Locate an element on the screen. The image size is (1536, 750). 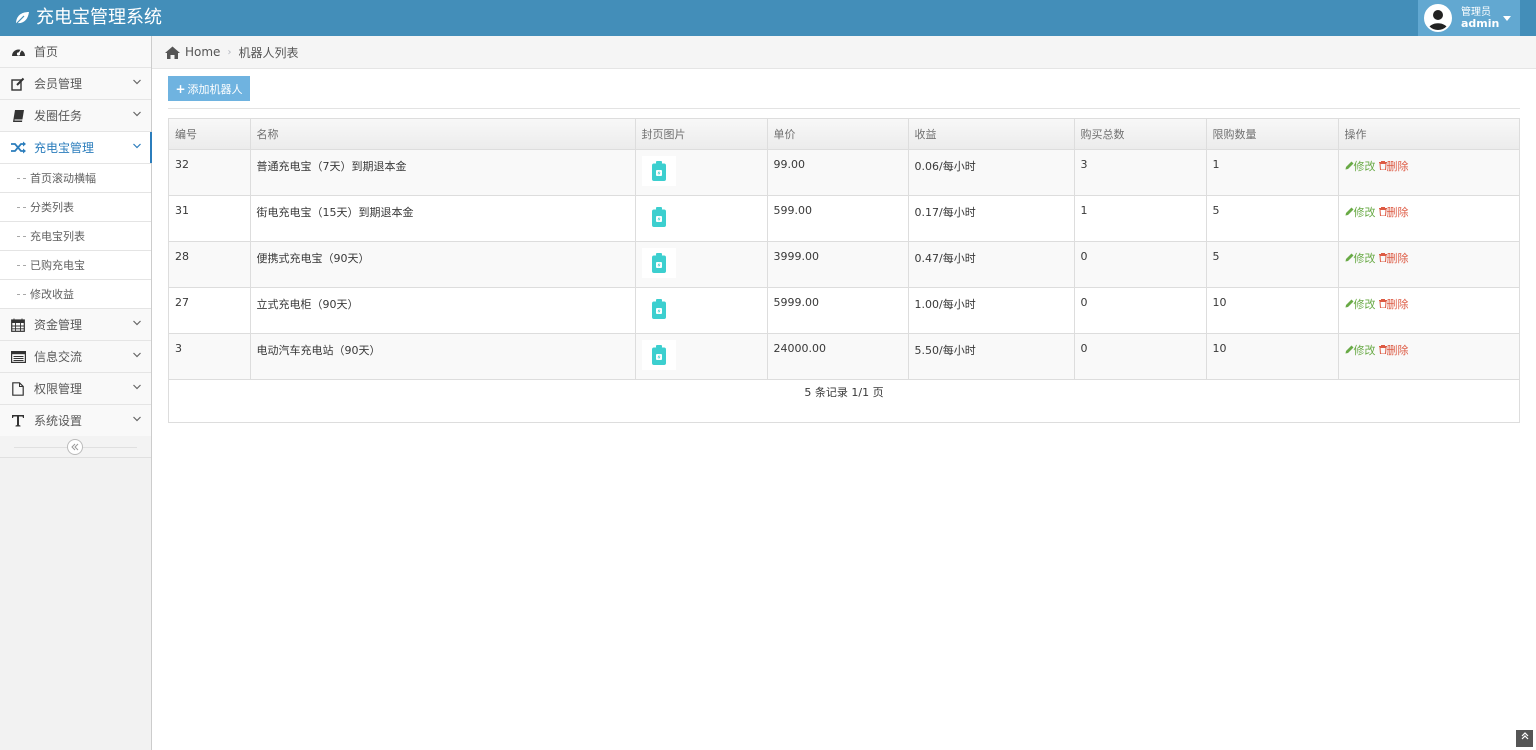
divider is located at coordinates (844, 108).